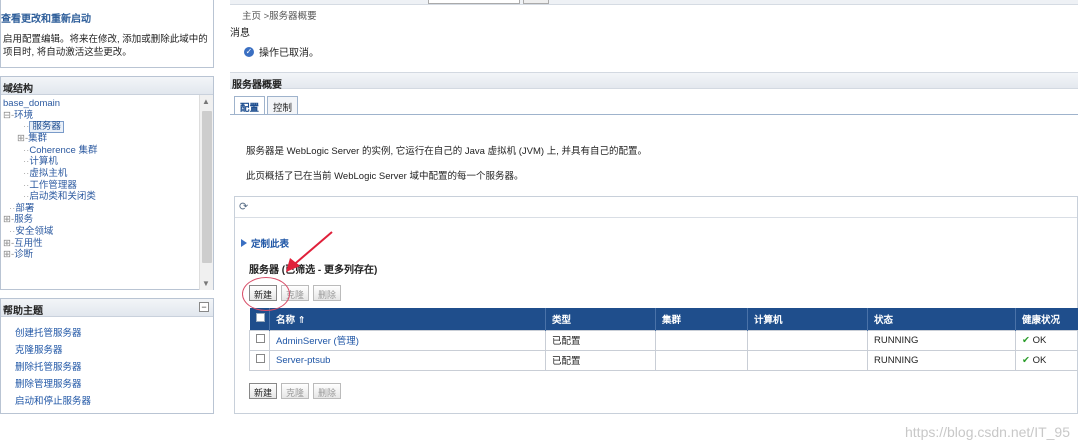 This screenshot has width=1078, height=448. I want to click on tree-item-servers: ·· 服务器, so click(108, 127).